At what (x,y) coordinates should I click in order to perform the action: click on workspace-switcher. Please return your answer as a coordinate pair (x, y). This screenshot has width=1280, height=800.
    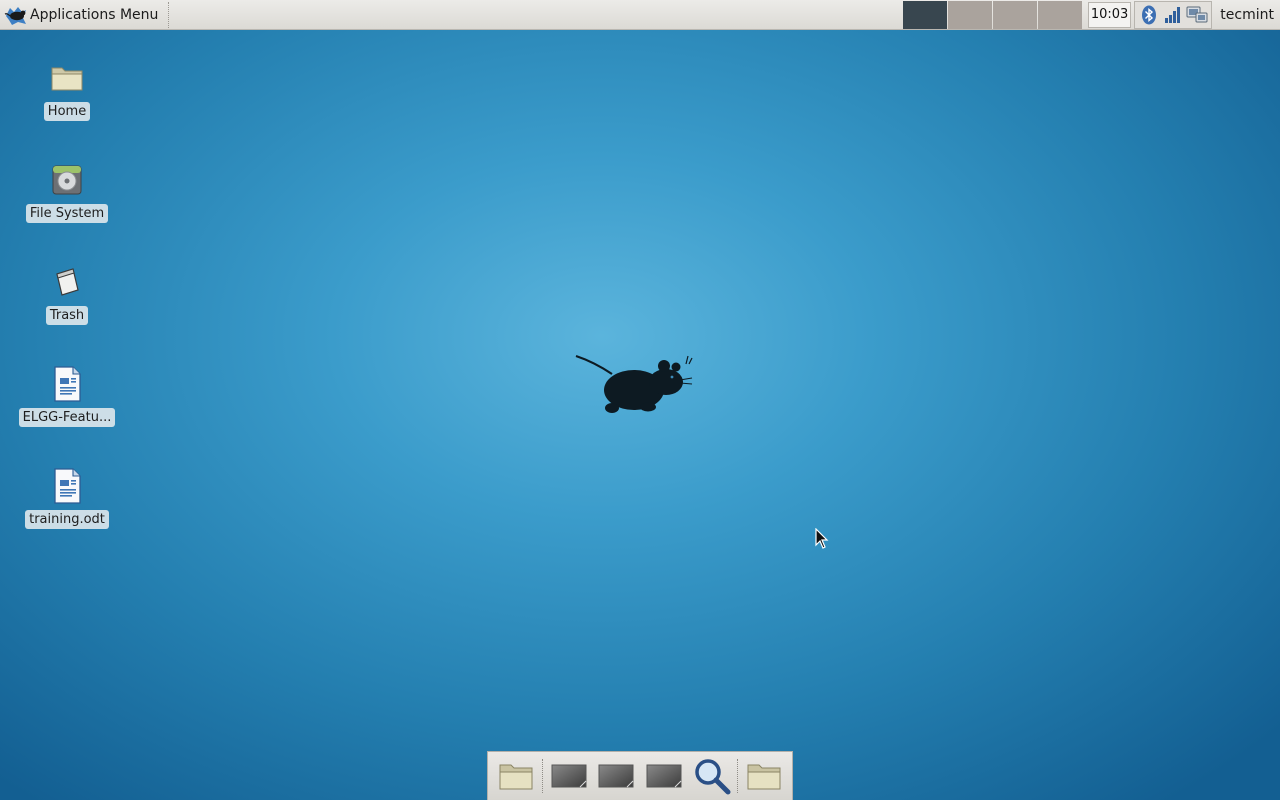
    Looking at the image, I should click on (992, 14).